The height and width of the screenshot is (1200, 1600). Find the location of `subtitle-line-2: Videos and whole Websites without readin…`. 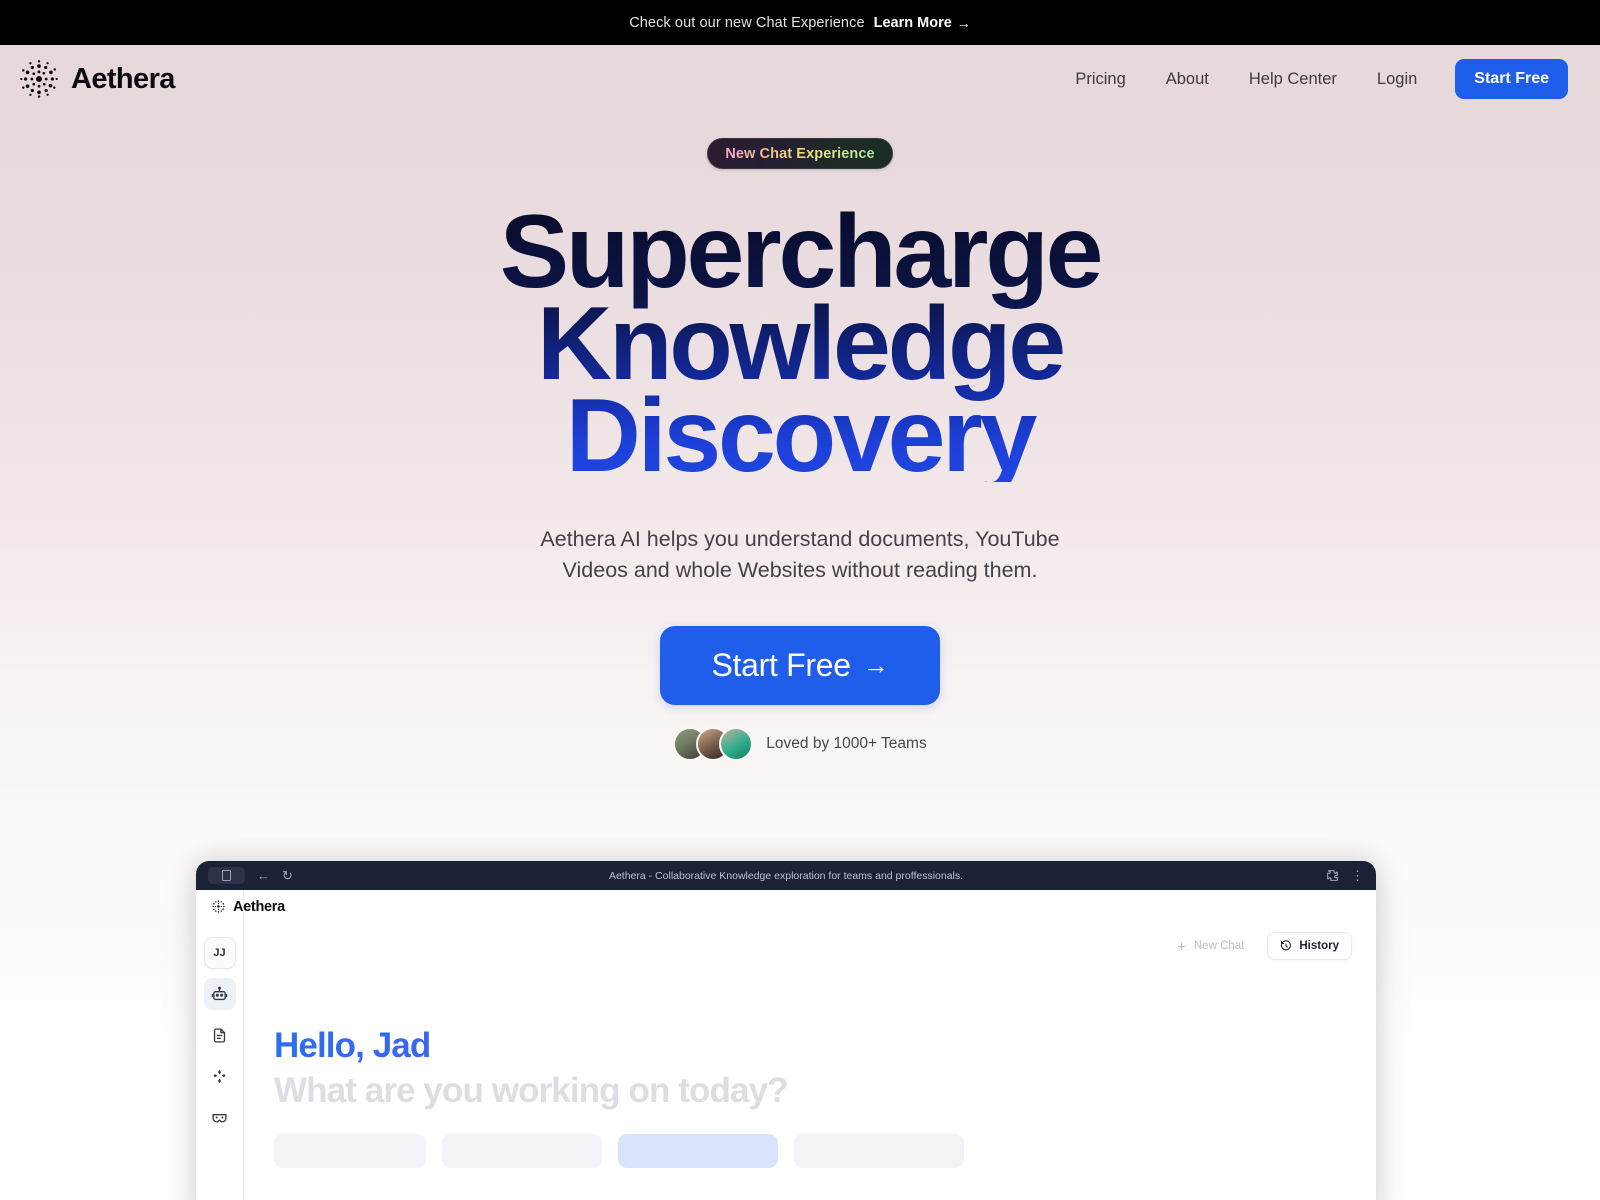

subtitle-line-2: Videos and whole Websites without readin… is located at coordinates (800, 570).